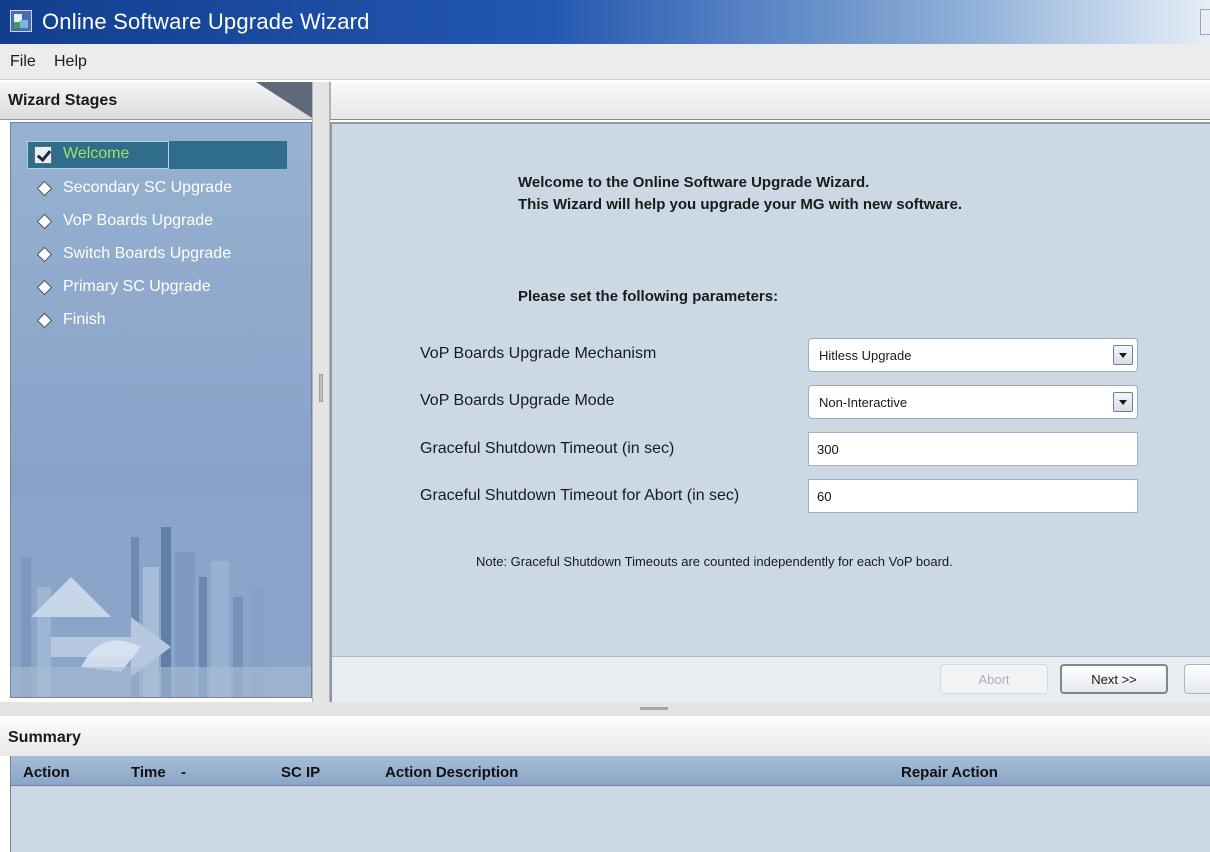 The width and height of the screenshot is (1210, 852). What do you see at coordinates (949, 772) in the screenshot?
I see `column-header-repair-action: Repair Action` at bounding box center [949, 772].